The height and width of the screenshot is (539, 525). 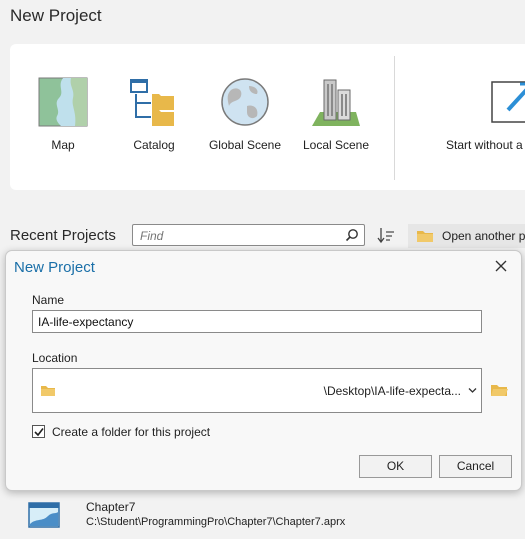 I want to click on template-divider, so click(x=394, y=118).